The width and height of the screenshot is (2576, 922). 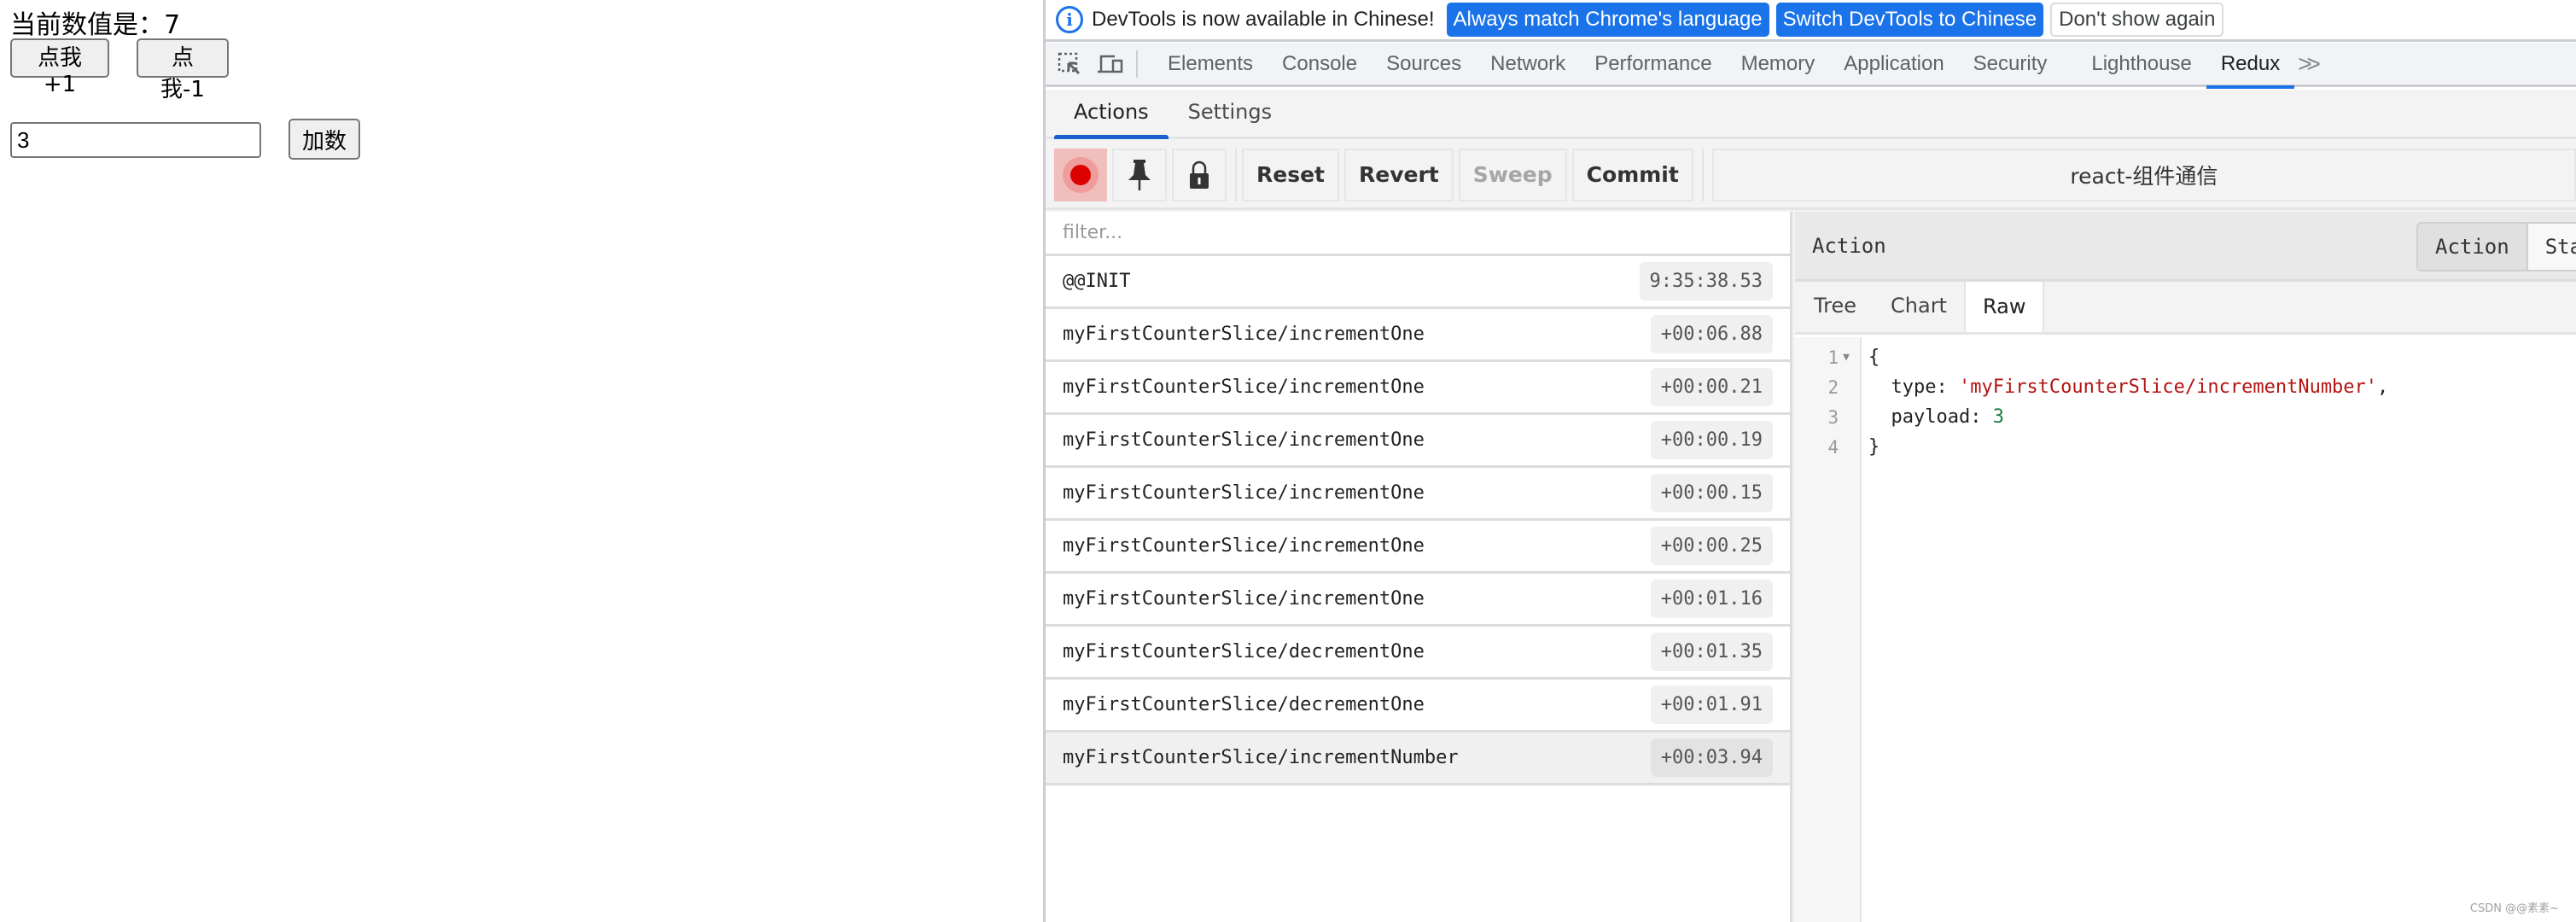 I want to click on tab-redux: Redux, so click(x=2250, y=66).